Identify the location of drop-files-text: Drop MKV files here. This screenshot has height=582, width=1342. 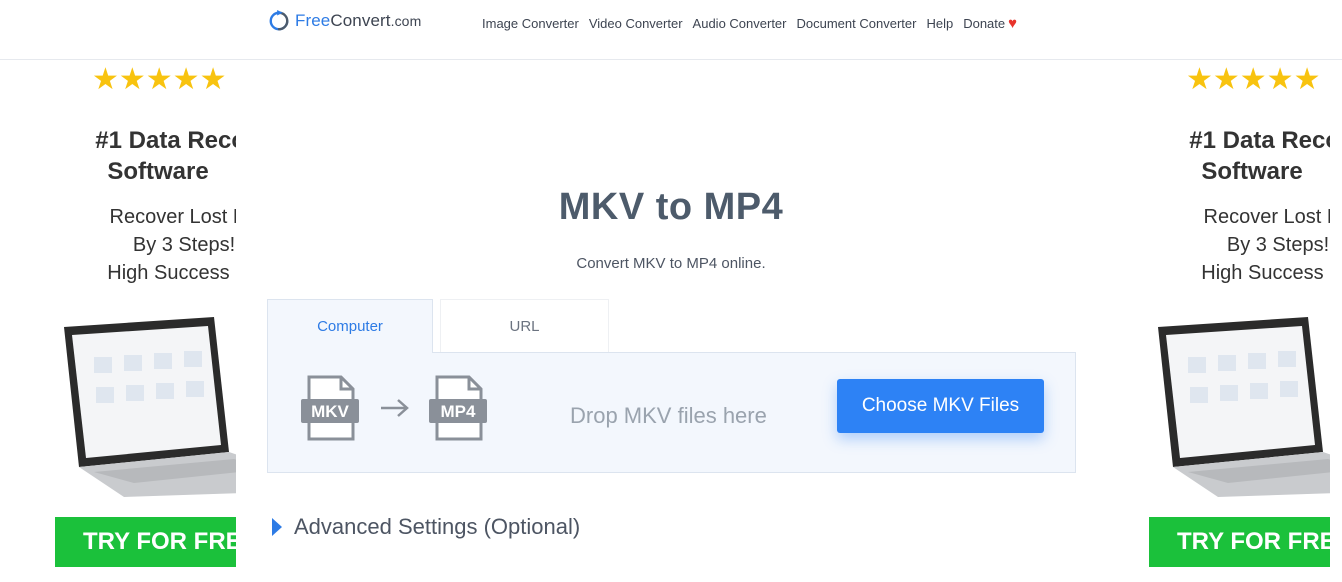
(668, 415).